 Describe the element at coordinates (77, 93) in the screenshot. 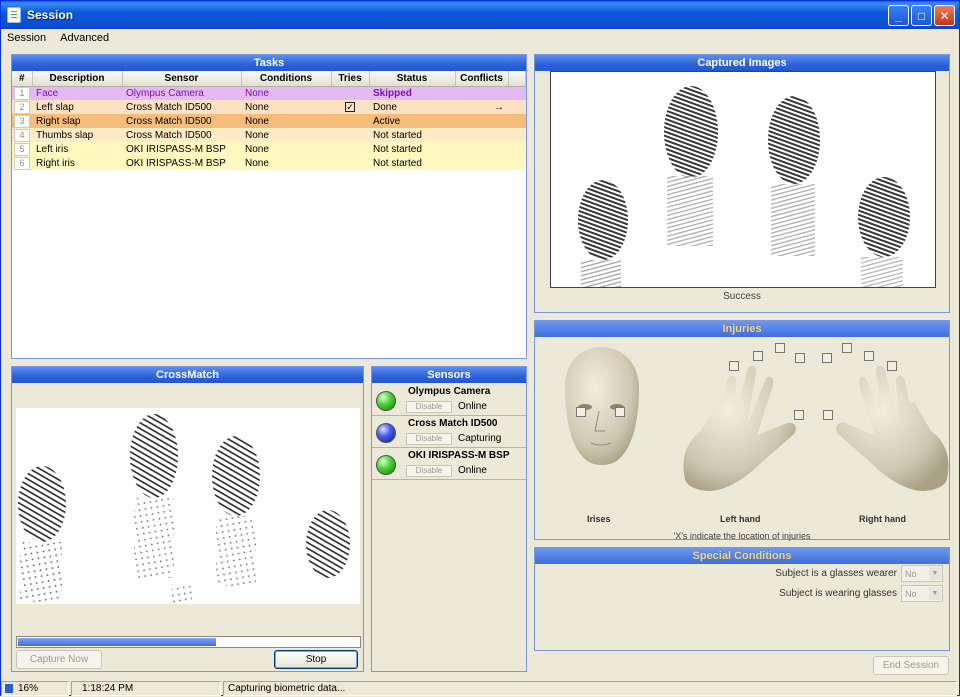

I see `row-description: Face` at that location.